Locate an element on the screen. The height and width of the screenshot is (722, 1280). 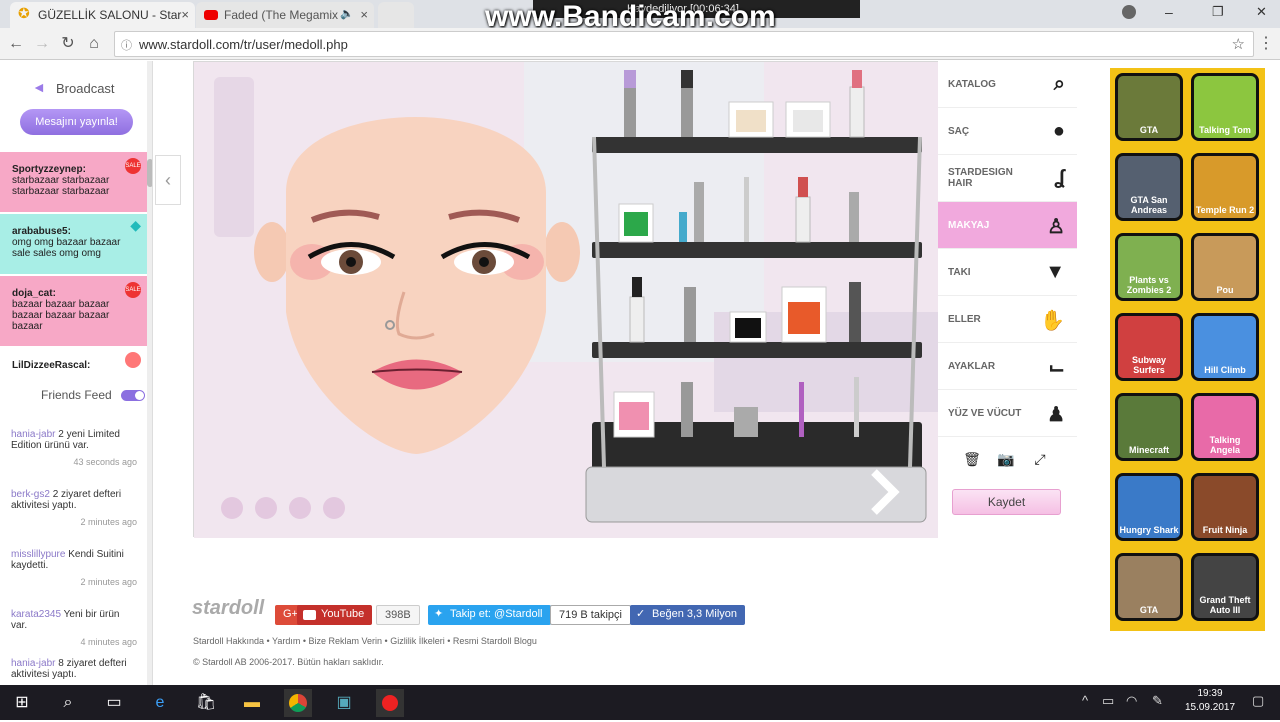
feed-user: karata2345 is located at coordinates (36, 614).